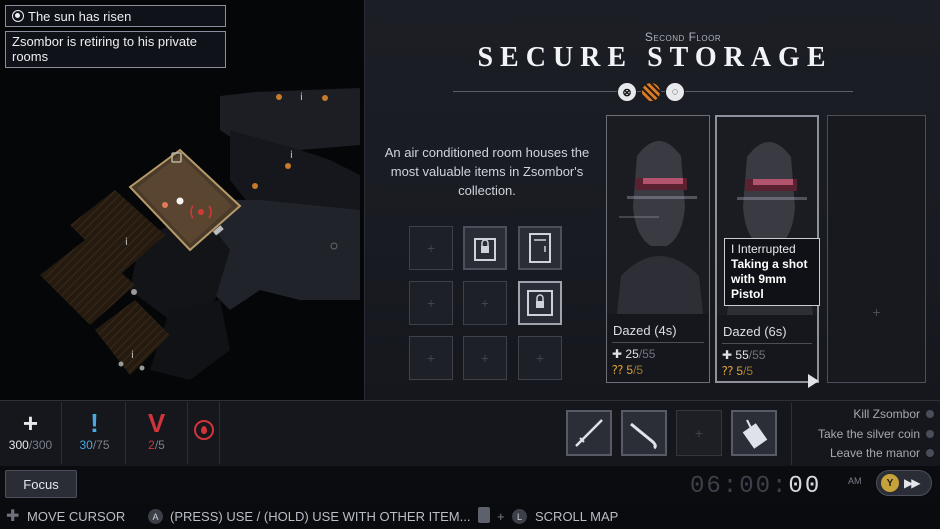 The image size is (940, 529). I want to click on stat-health: + 300/300, so click(31, 433).